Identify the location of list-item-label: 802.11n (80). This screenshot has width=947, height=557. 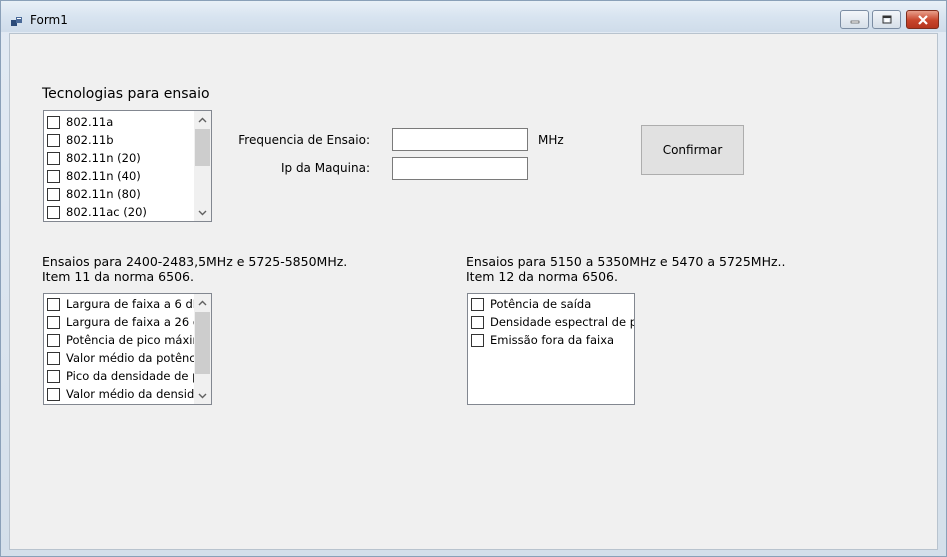
(103, 194).